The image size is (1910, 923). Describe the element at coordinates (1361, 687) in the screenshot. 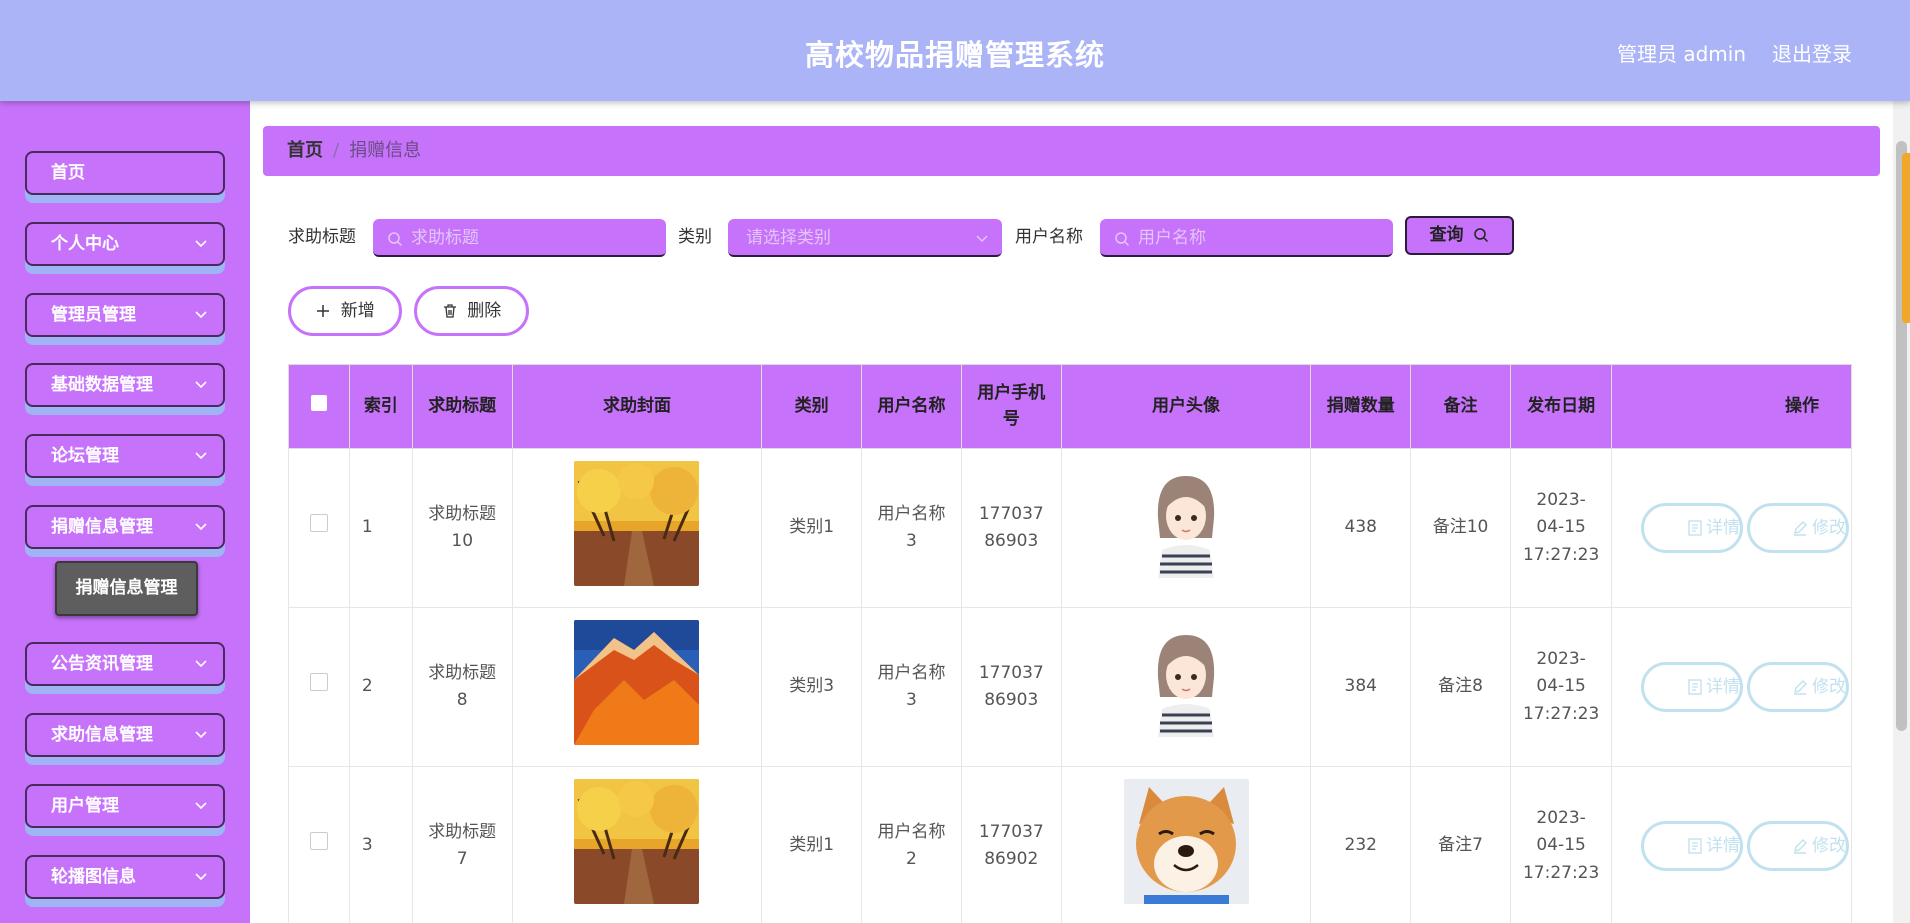

I see `cell-count: 384` at that location.